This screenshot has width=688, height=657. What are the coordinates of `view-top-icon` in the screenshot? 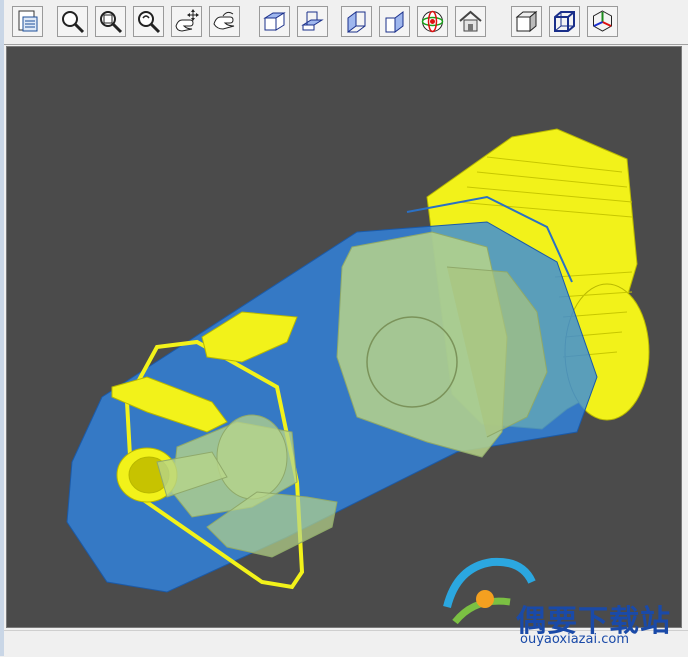 It's located at (274, 21).